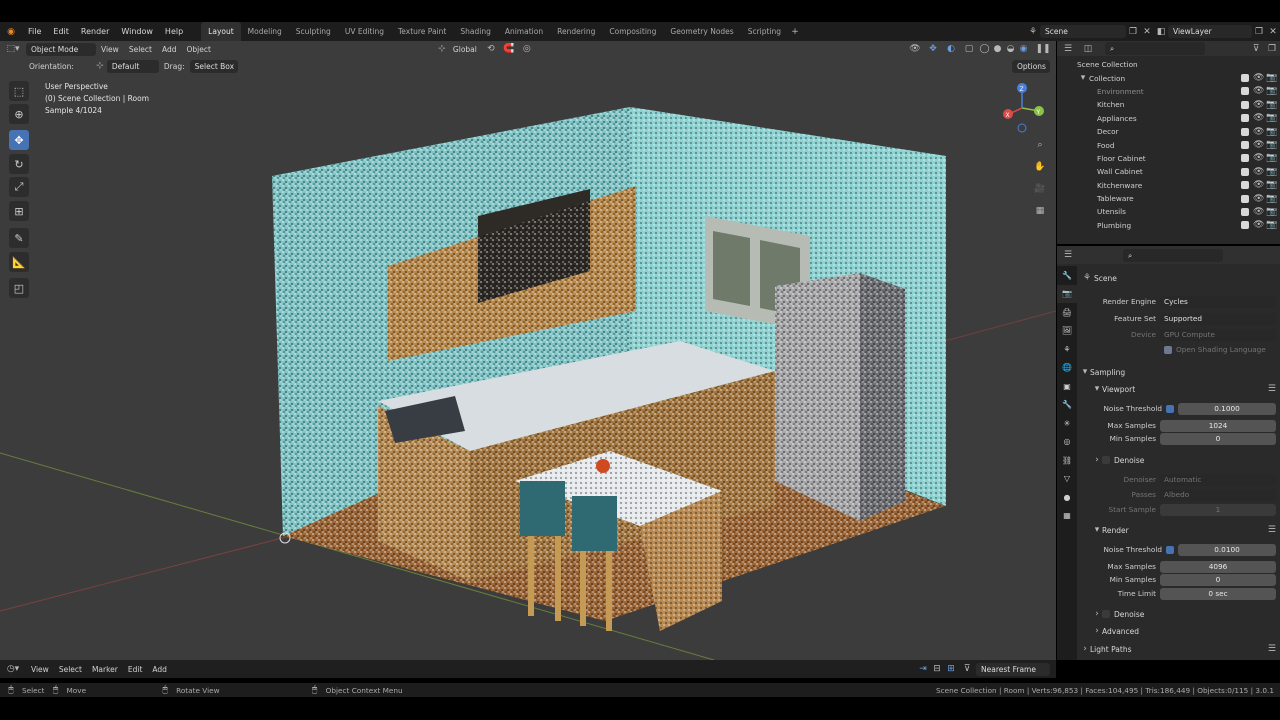  I want to click on outliner-item-decor: Decor 👁 📷, so click(1168, 131).